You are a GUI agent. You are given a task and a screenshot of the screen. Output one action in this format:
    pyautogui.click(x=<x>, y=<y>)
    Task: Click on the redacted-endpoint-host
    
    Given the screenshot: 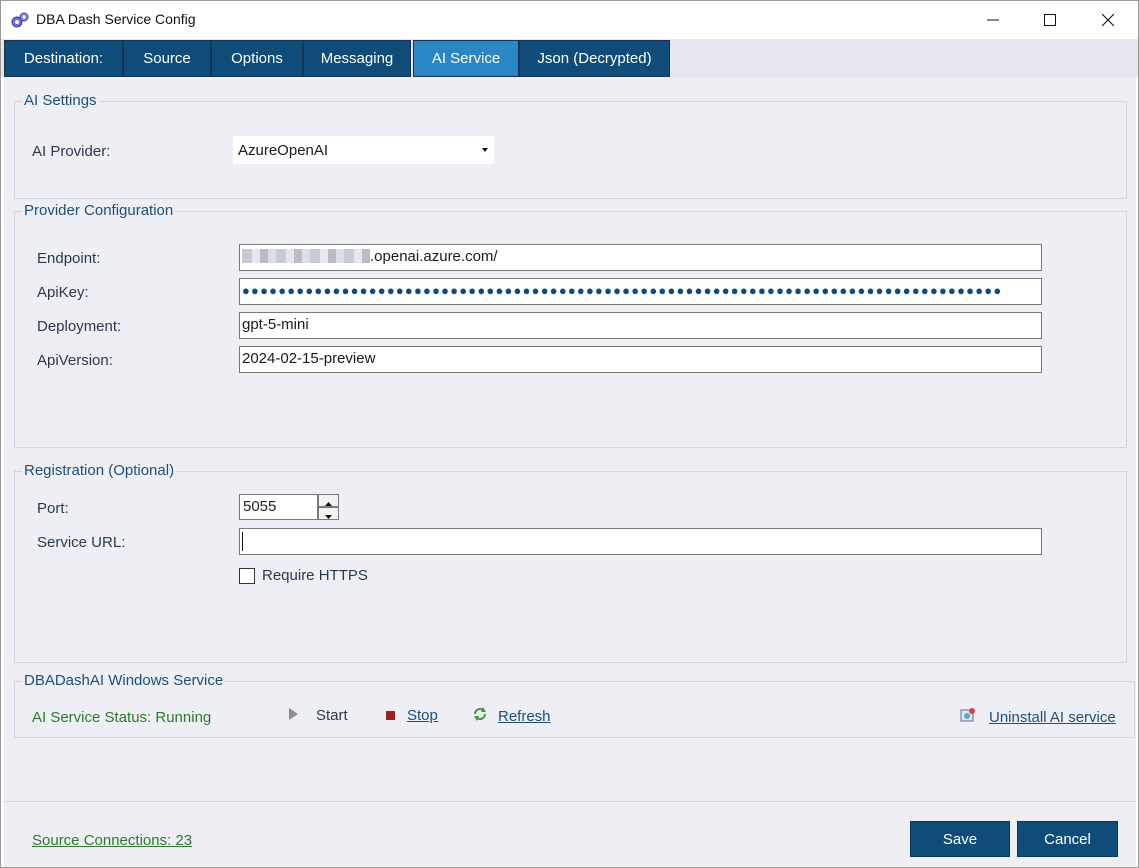 What is the action you would take?
    pyautogui.click(x=306, y=256)
    